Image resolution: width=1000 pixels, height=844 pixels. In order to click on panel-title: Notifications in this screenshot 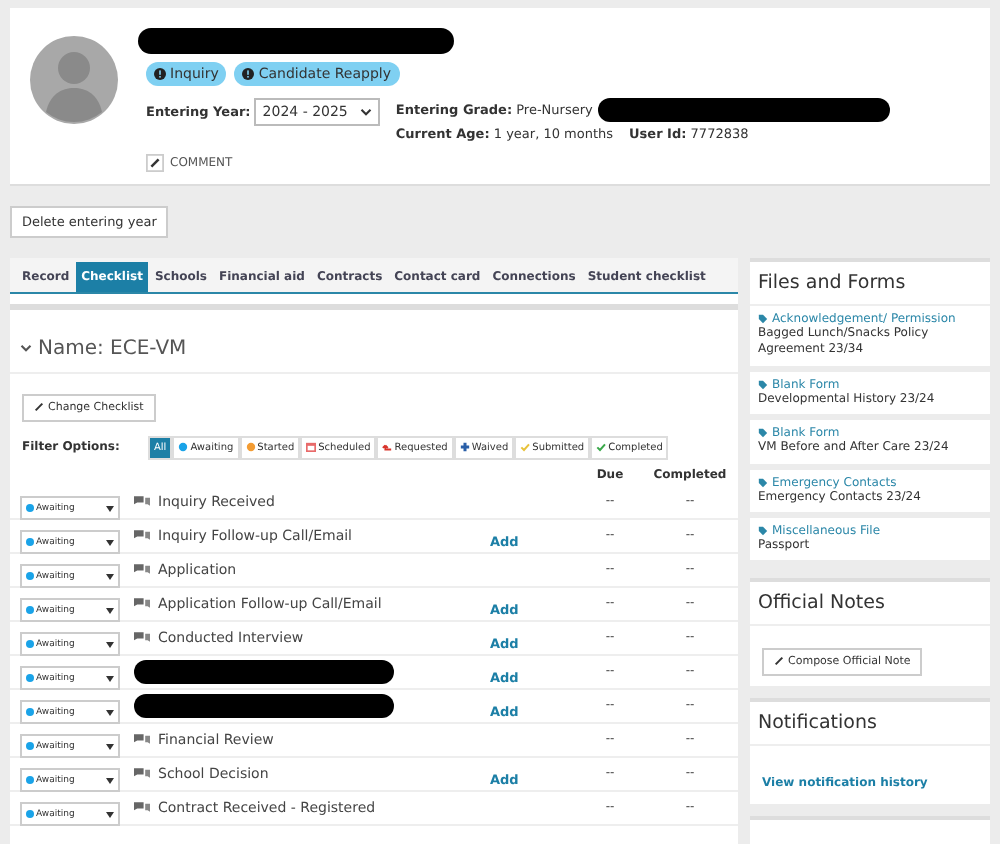, I will do `click(870, 723)`.